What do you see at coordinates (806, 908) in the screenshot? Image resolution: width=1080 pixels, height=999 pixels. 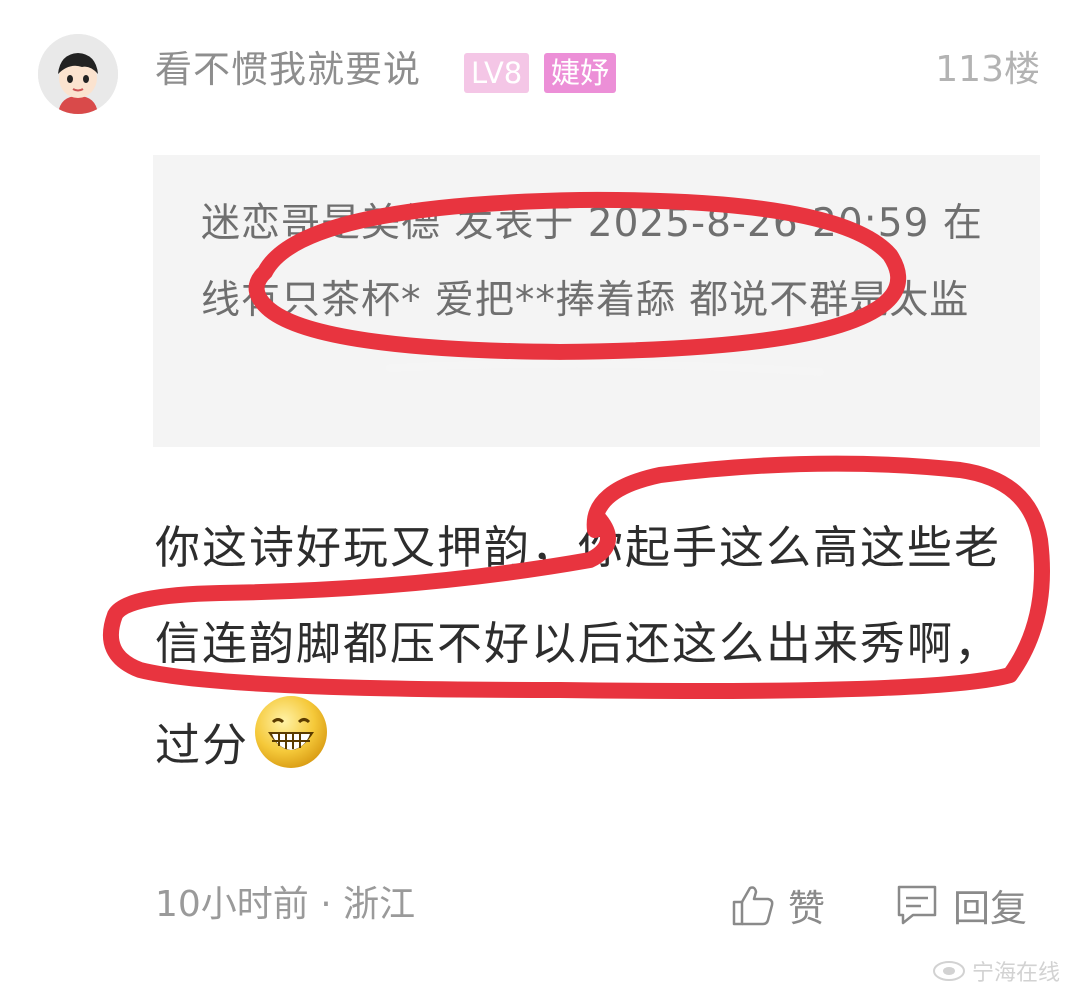 I see `like-label: 赞` at bounding box center [806, 908].